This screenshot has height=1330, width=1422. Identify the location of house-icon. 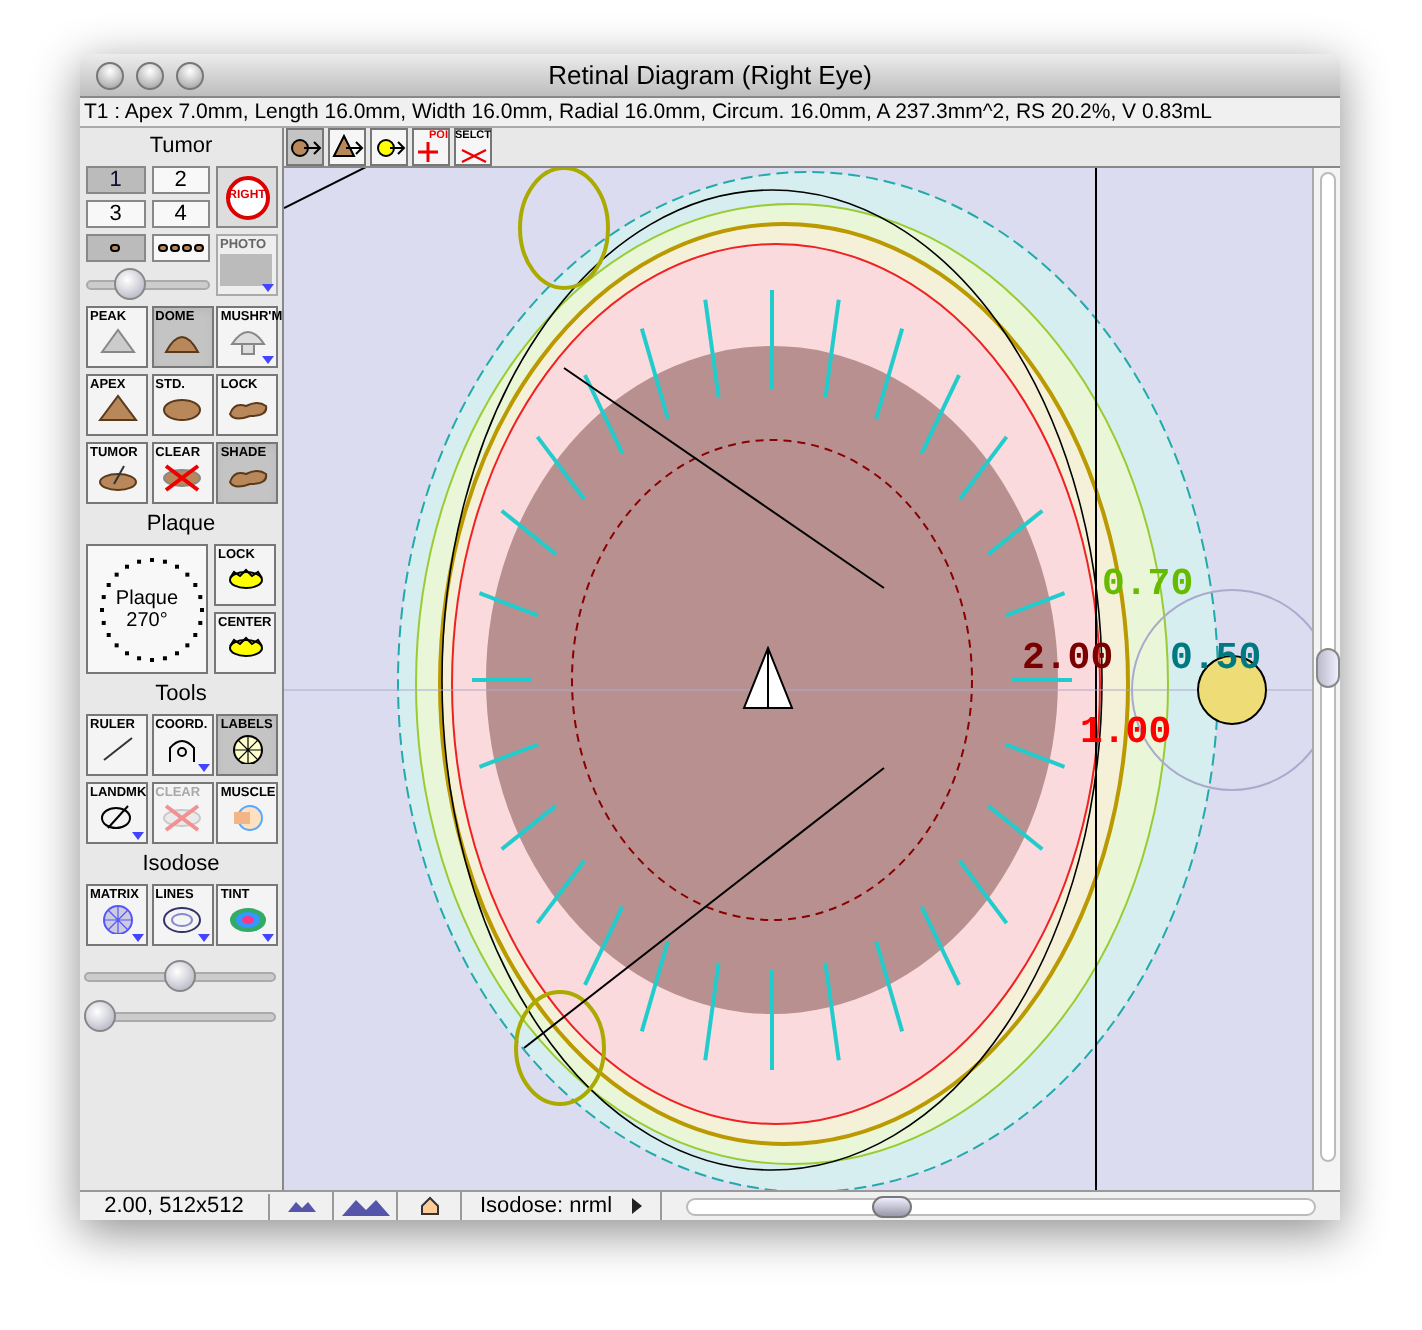
(429, 1206).